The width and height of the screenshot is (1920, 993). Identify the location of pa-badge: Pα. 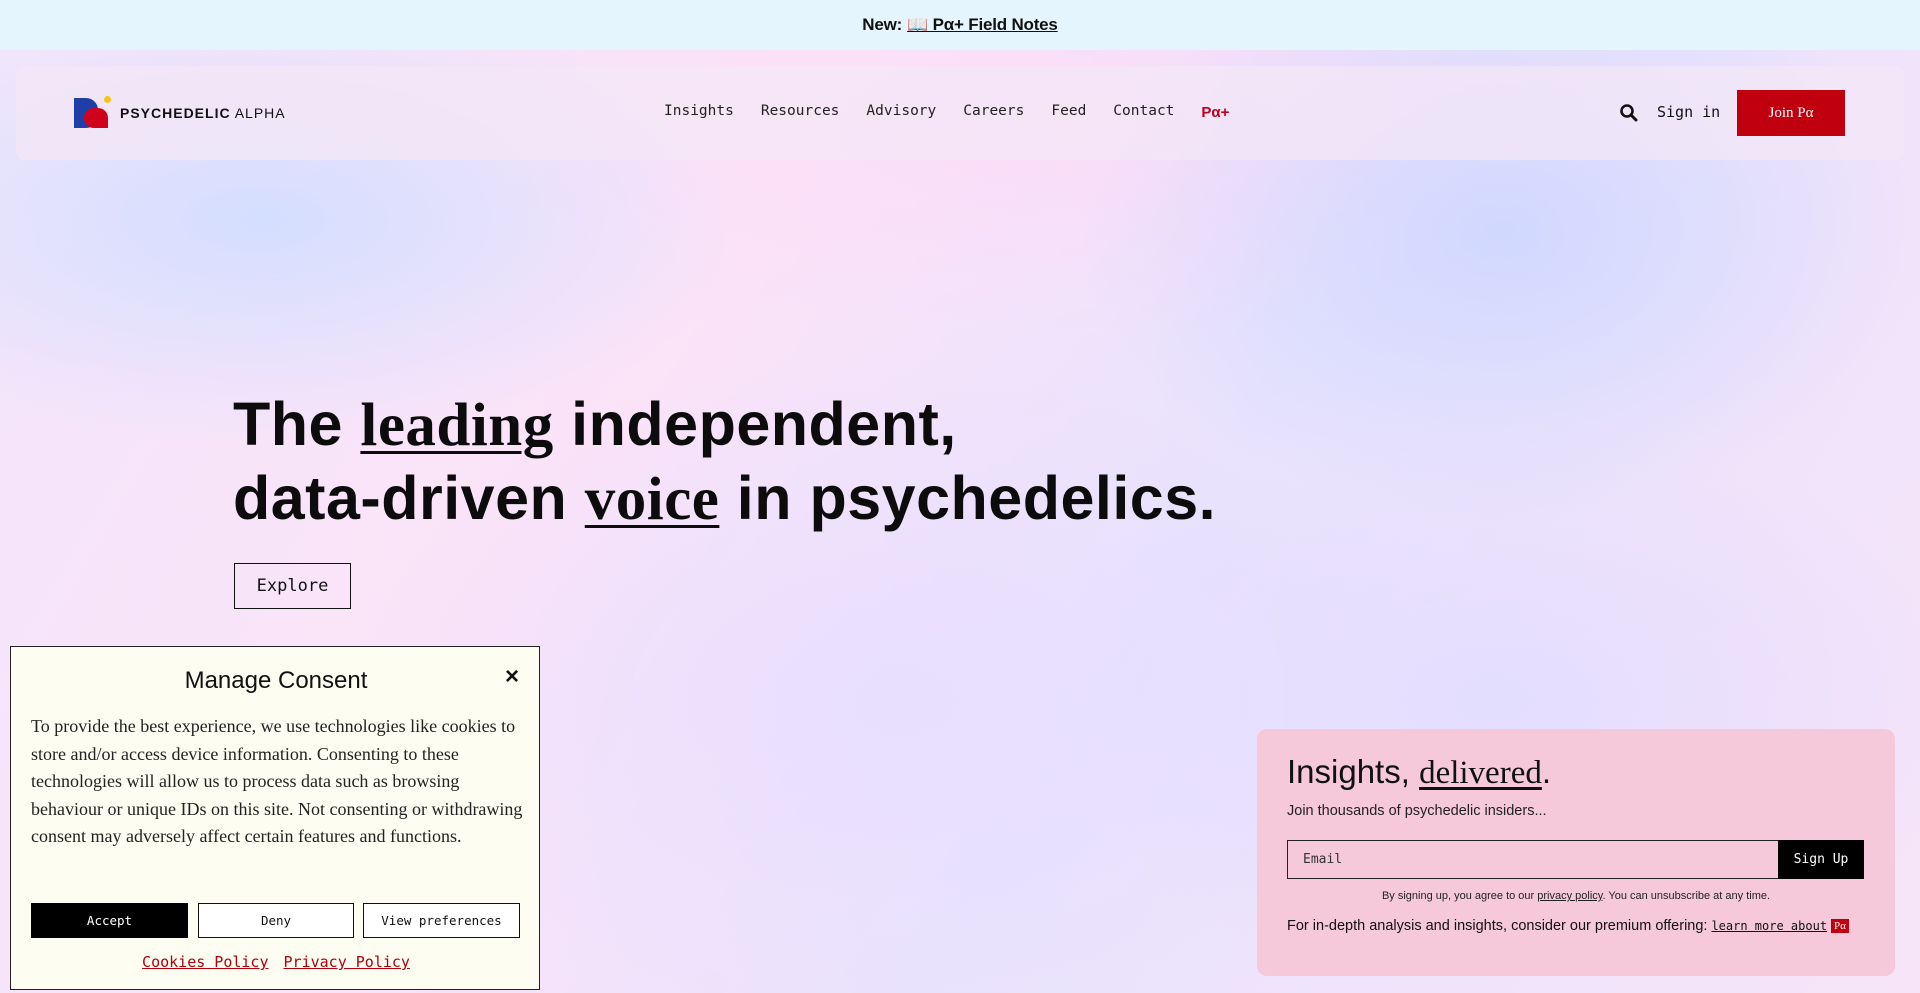
(1840, 926).